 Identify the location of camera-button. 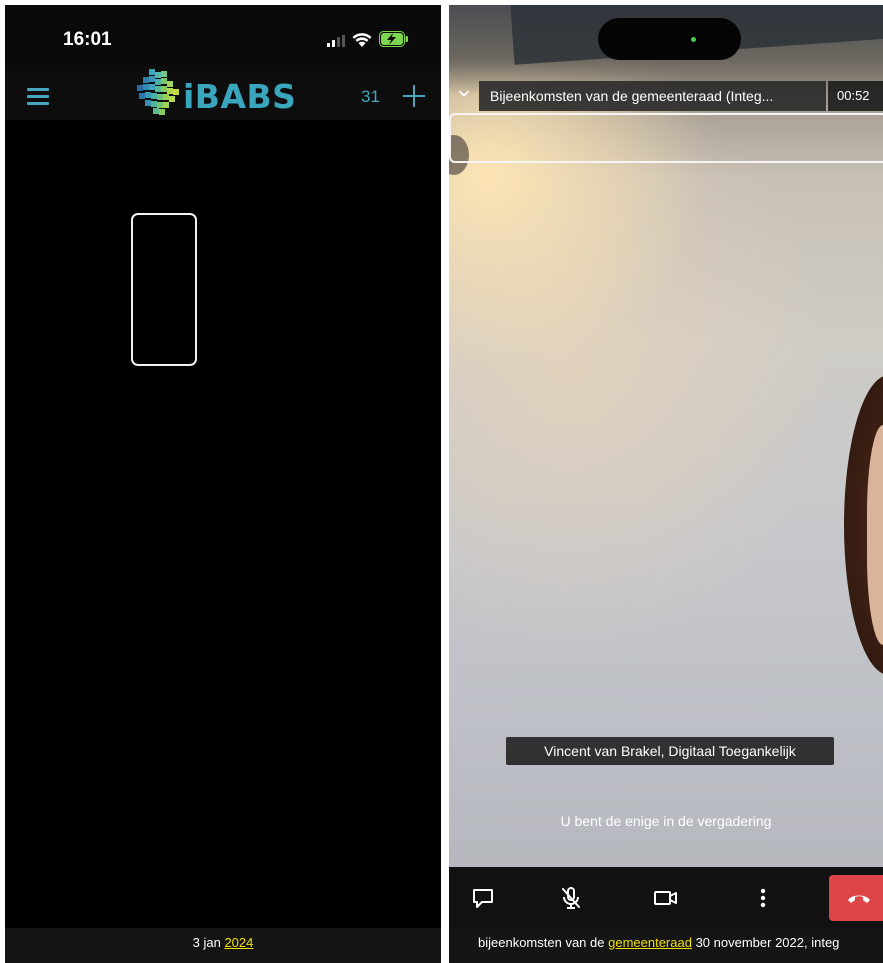
(666, 898).